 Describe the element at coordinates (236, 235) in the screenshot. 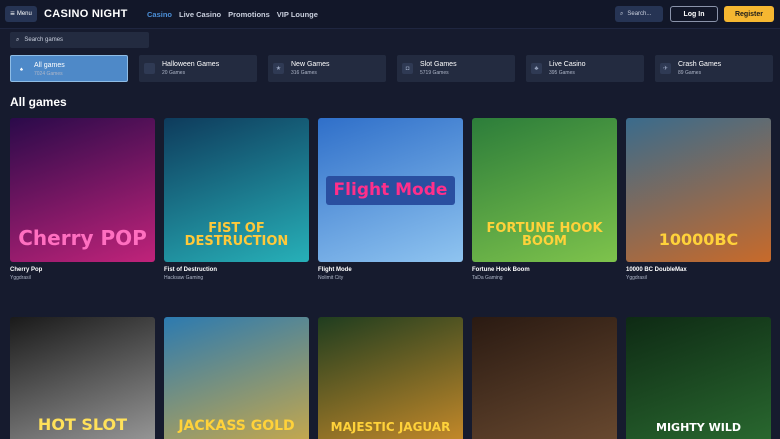

I see `game-art-title: FIST OF DESTRUCTION` at that location.